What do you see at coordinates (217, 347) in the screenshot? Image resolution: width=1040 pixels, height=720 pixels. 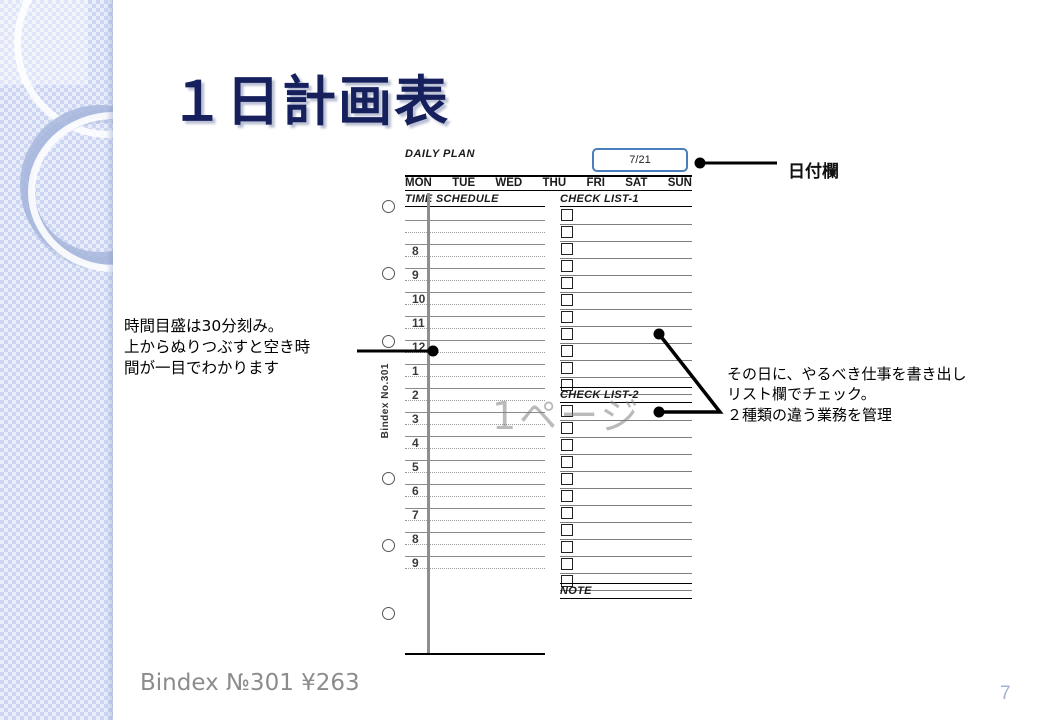 I see `annotation-time-scale: 時間目盛は30分刻み。 上からぬりつぶすと空き時 間が一目でわかります` at bounding box center [217, 347].